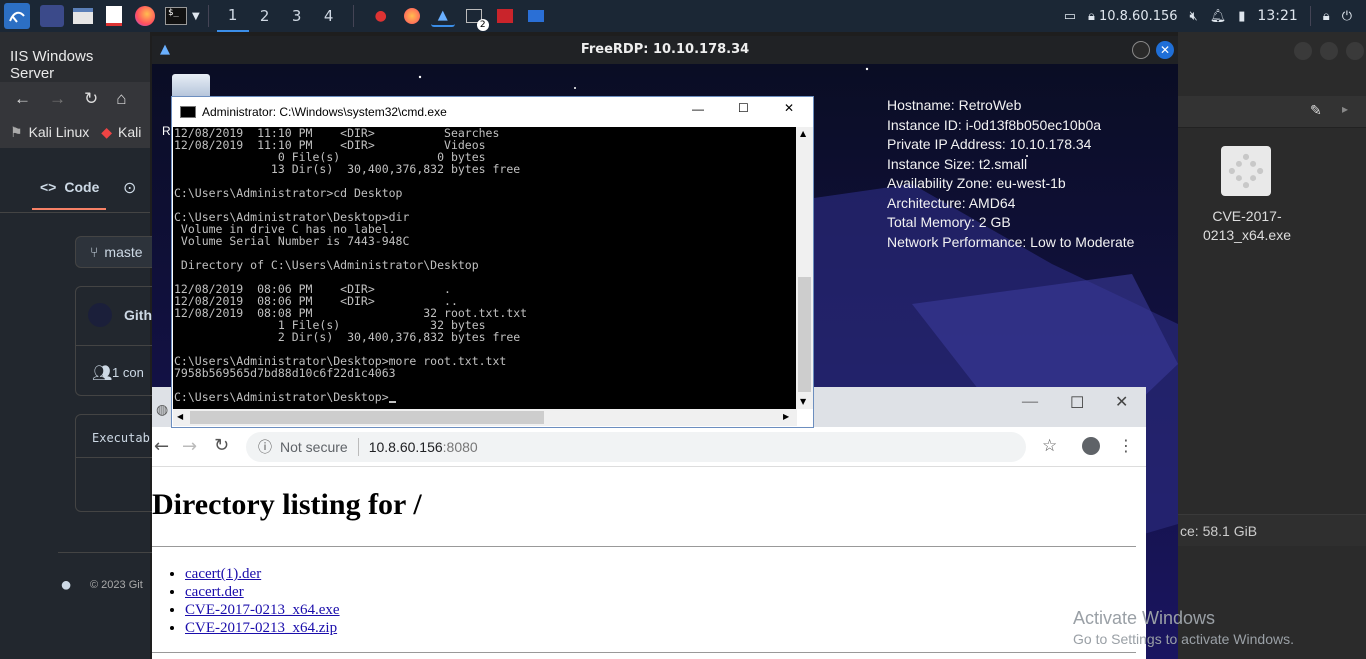  What do you see at coordinates (292, 241) in the screenshot?
I see `cmd-line: Volume Serial Number is 7443-948C` at bounding box center [292, 241].